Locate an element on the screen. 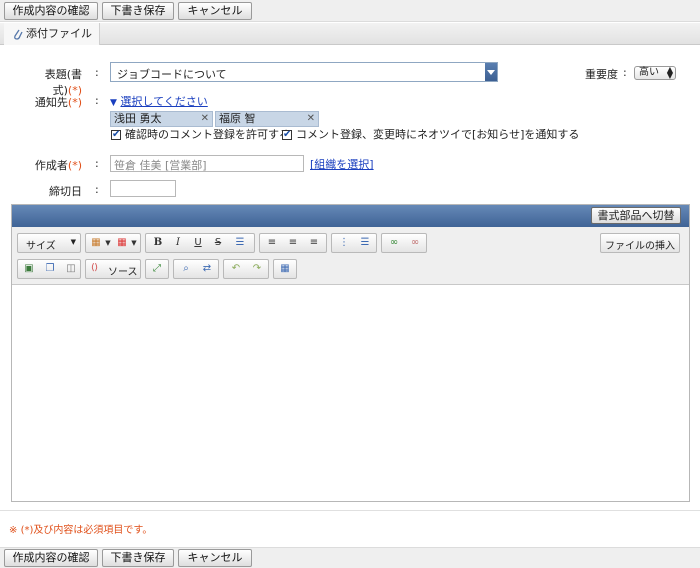 The height and width of the screenshot is (568, 700). caret-down-icon: ▼ is located at coordinates (113, 103).